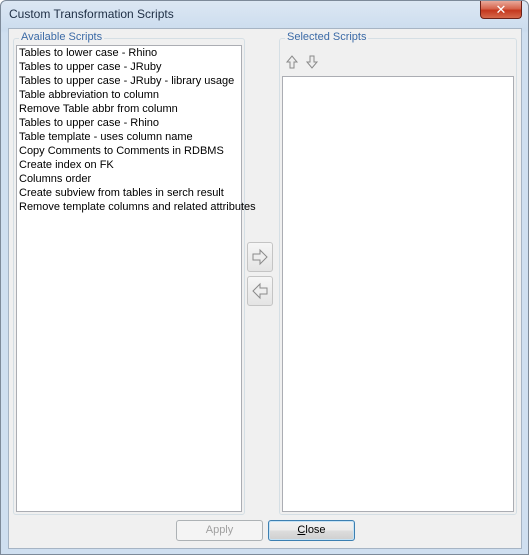 This screenshot has height=555, width=529. I want to click on title-bar: Custom Transformation Scripts ✕, so click(264, 14).